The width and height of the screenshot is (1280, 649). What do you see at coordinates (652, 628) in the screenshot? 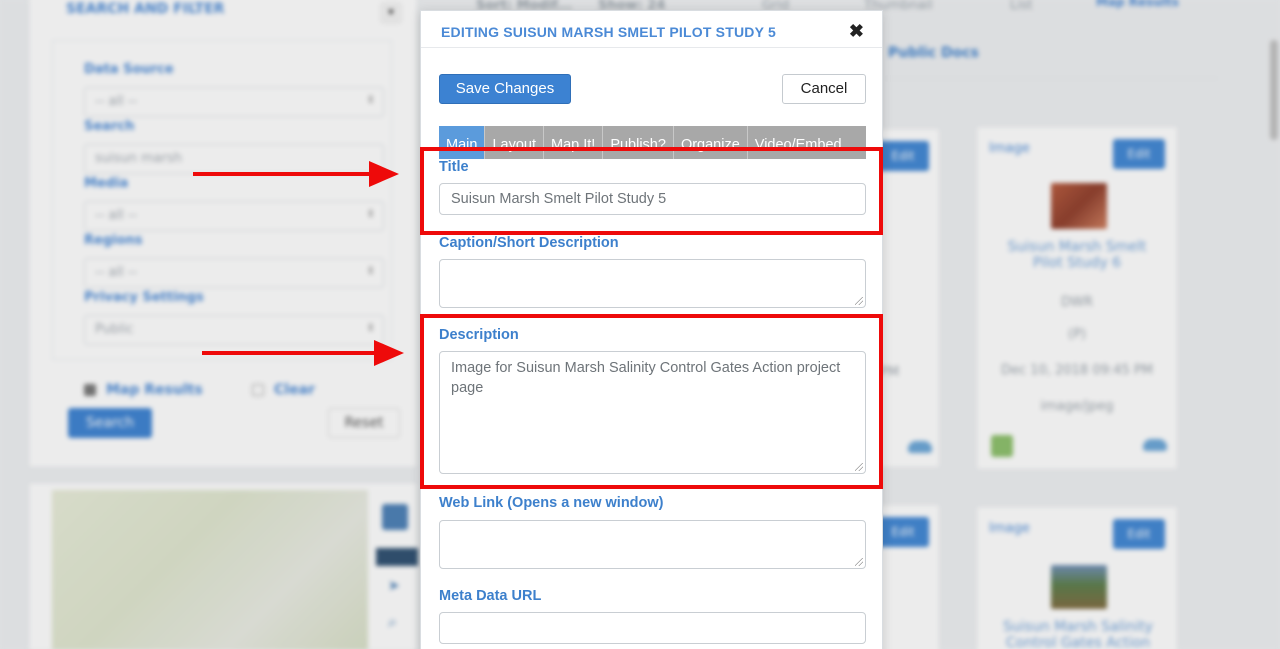
I see `metadata-url-input` at bounding box center [652, 628].